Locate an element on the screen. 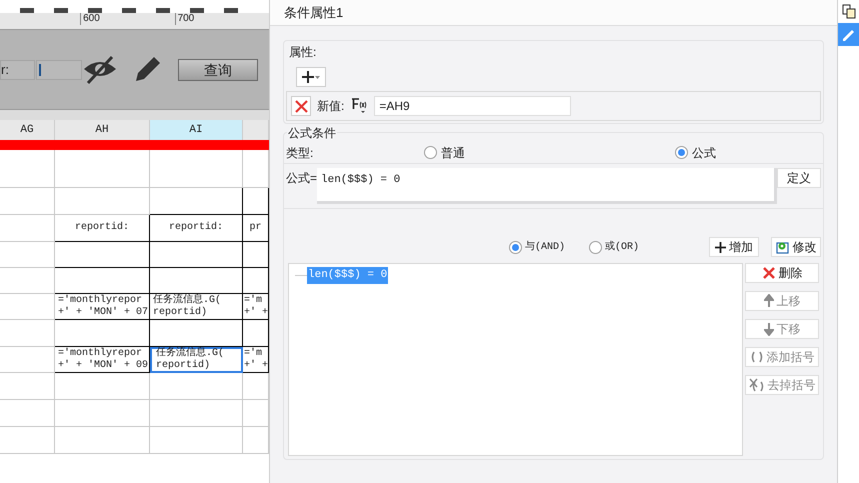 This screenshot has height=483, width=859. group-legend: 公式条件 is located at coordinates (312, 133).